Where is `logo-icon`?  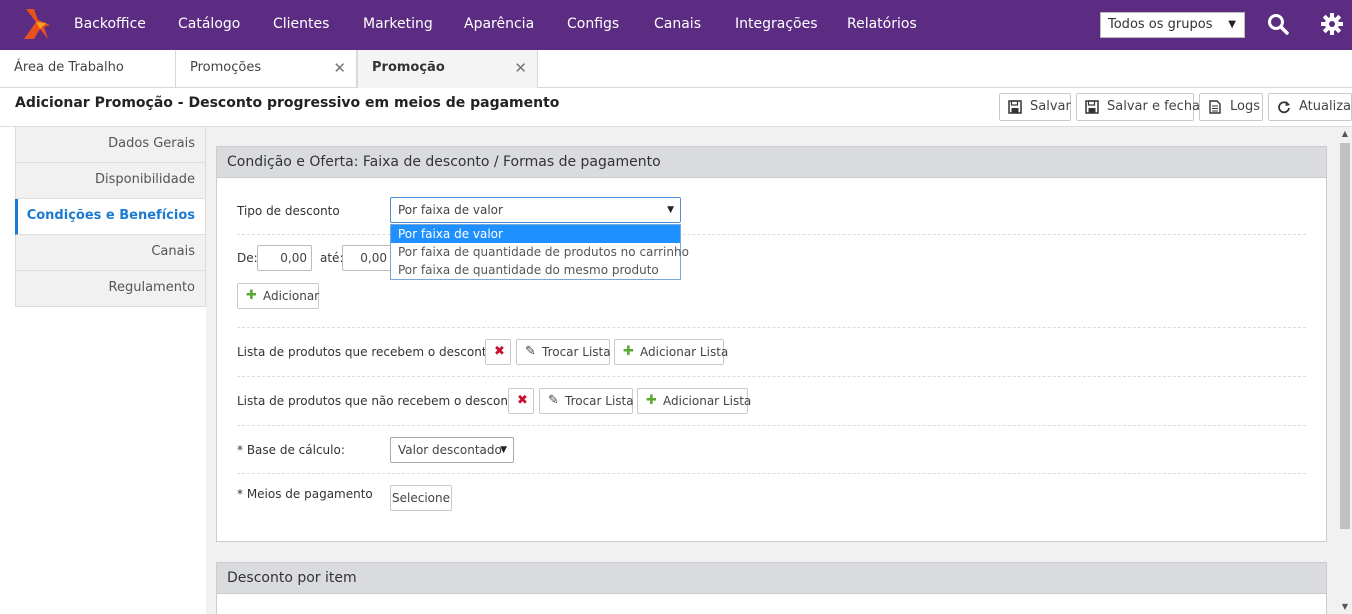 logo-icon is located at coordinates (37, 24).